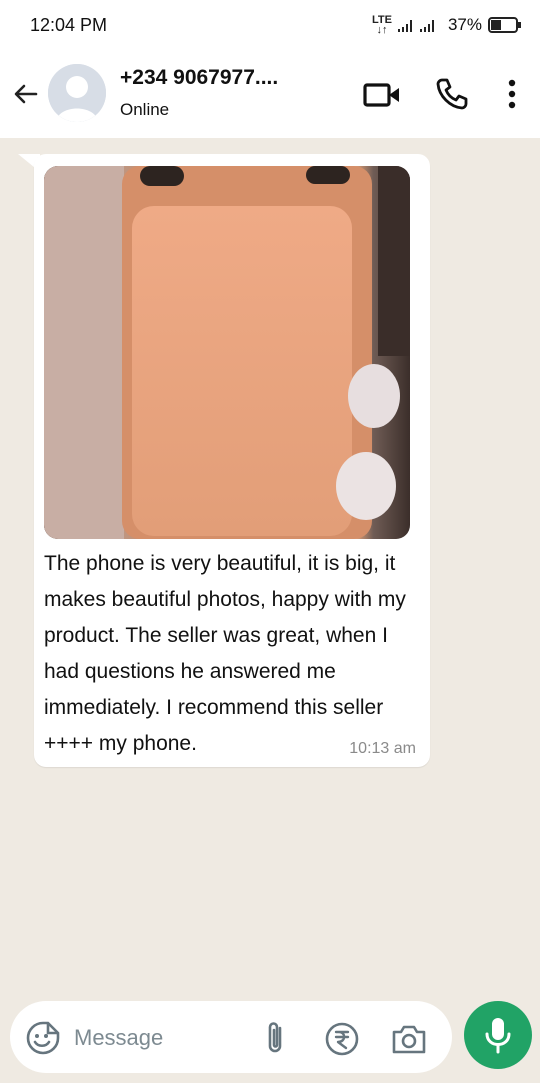  I want to click on status-indicators: LTE ↓↑ 37%, so click(447, 25).